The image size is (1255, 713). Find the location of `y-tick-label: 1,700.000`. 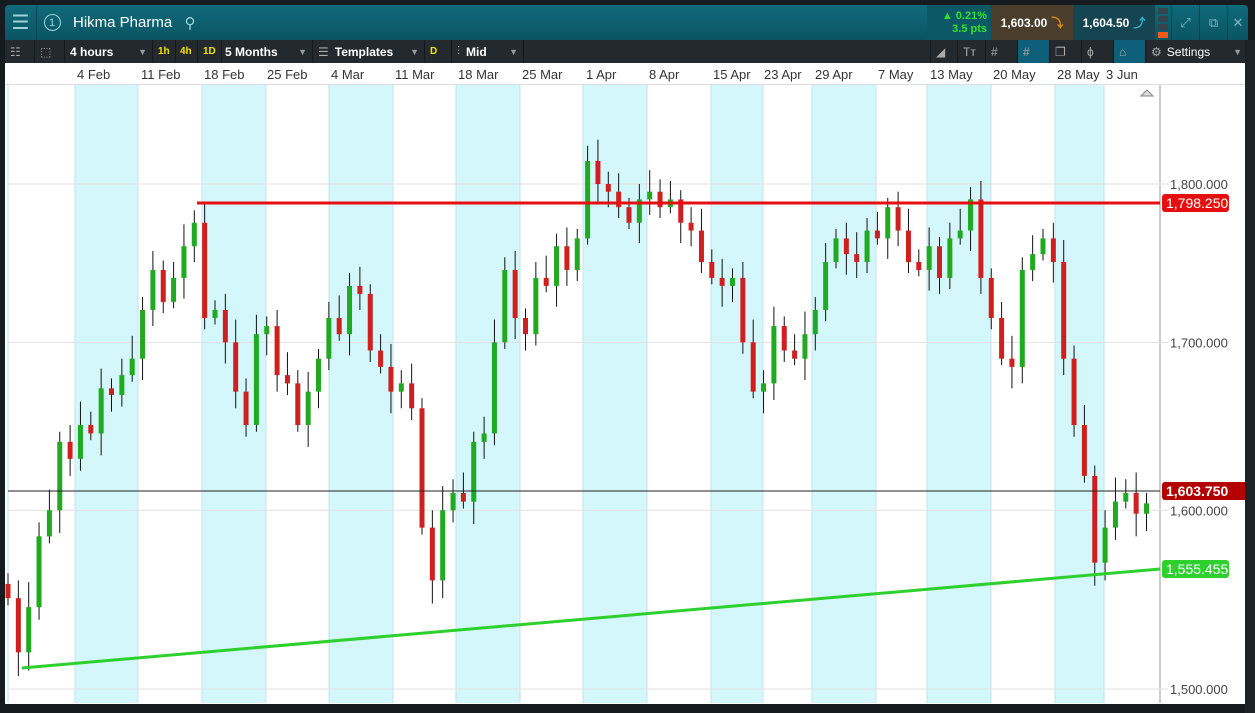

y-tick-label: 1,700.000 is located at coordinates (1199, 342).